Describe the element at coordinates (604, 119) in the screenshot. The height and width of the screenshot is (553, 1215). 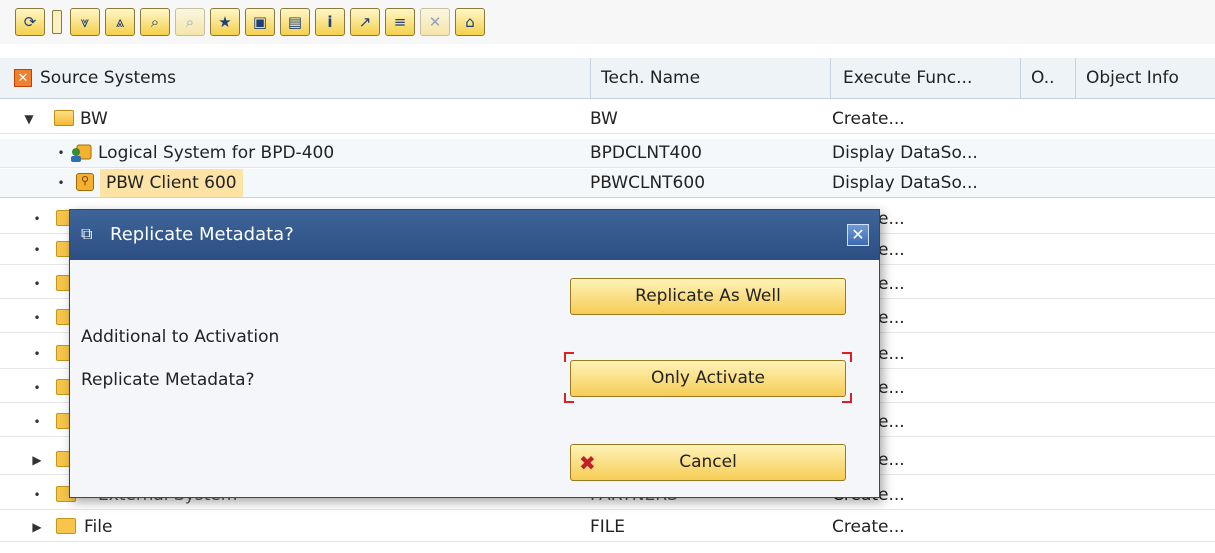
I see `row-tech-name: BW` at that location.